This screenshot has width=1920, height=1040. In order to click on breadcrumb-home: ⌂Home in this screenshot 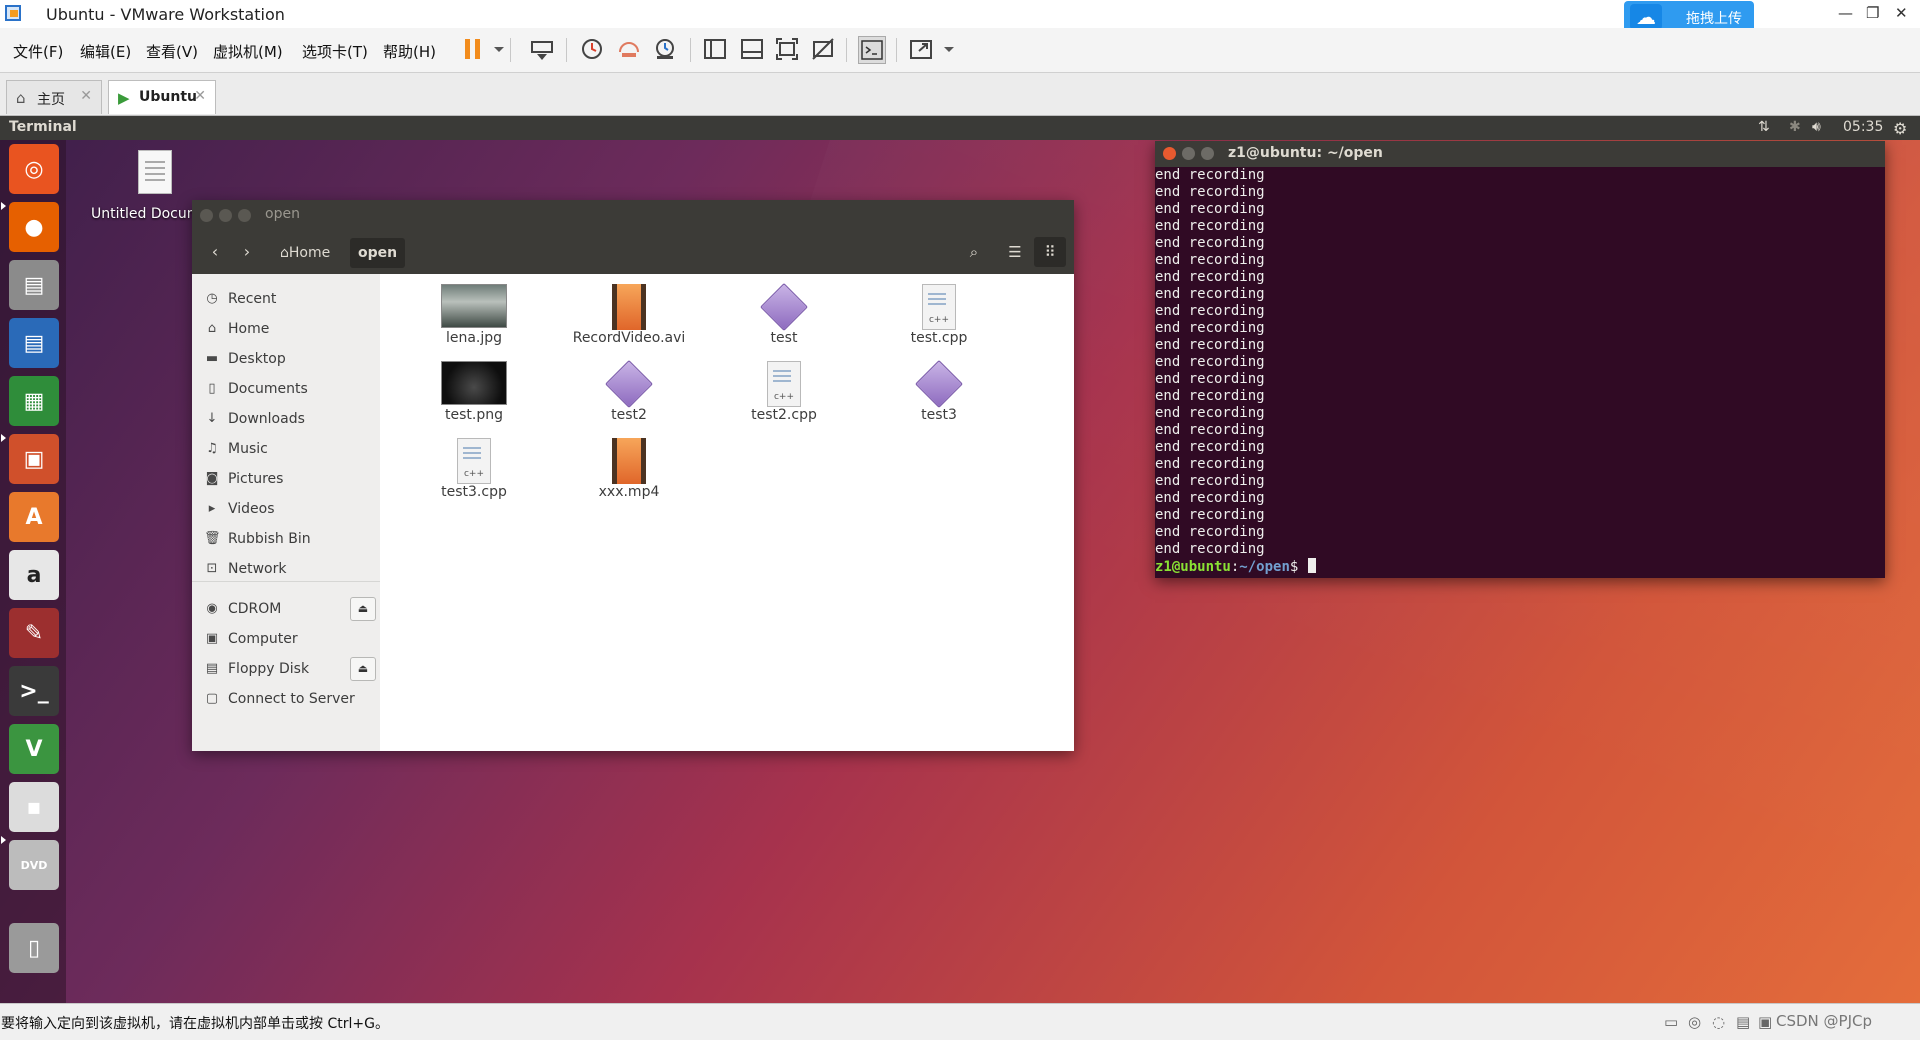, I will do `click(305, 253)`.